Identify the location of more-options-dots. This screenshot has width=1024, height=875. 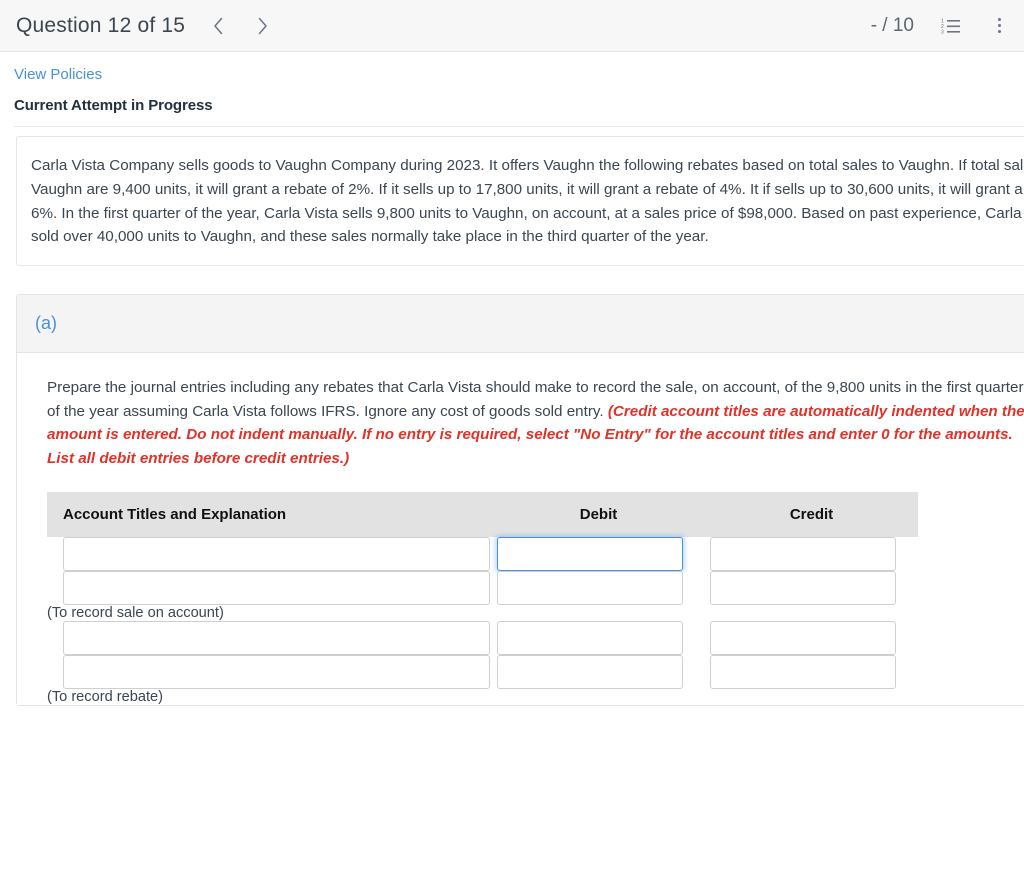
(999, 25).